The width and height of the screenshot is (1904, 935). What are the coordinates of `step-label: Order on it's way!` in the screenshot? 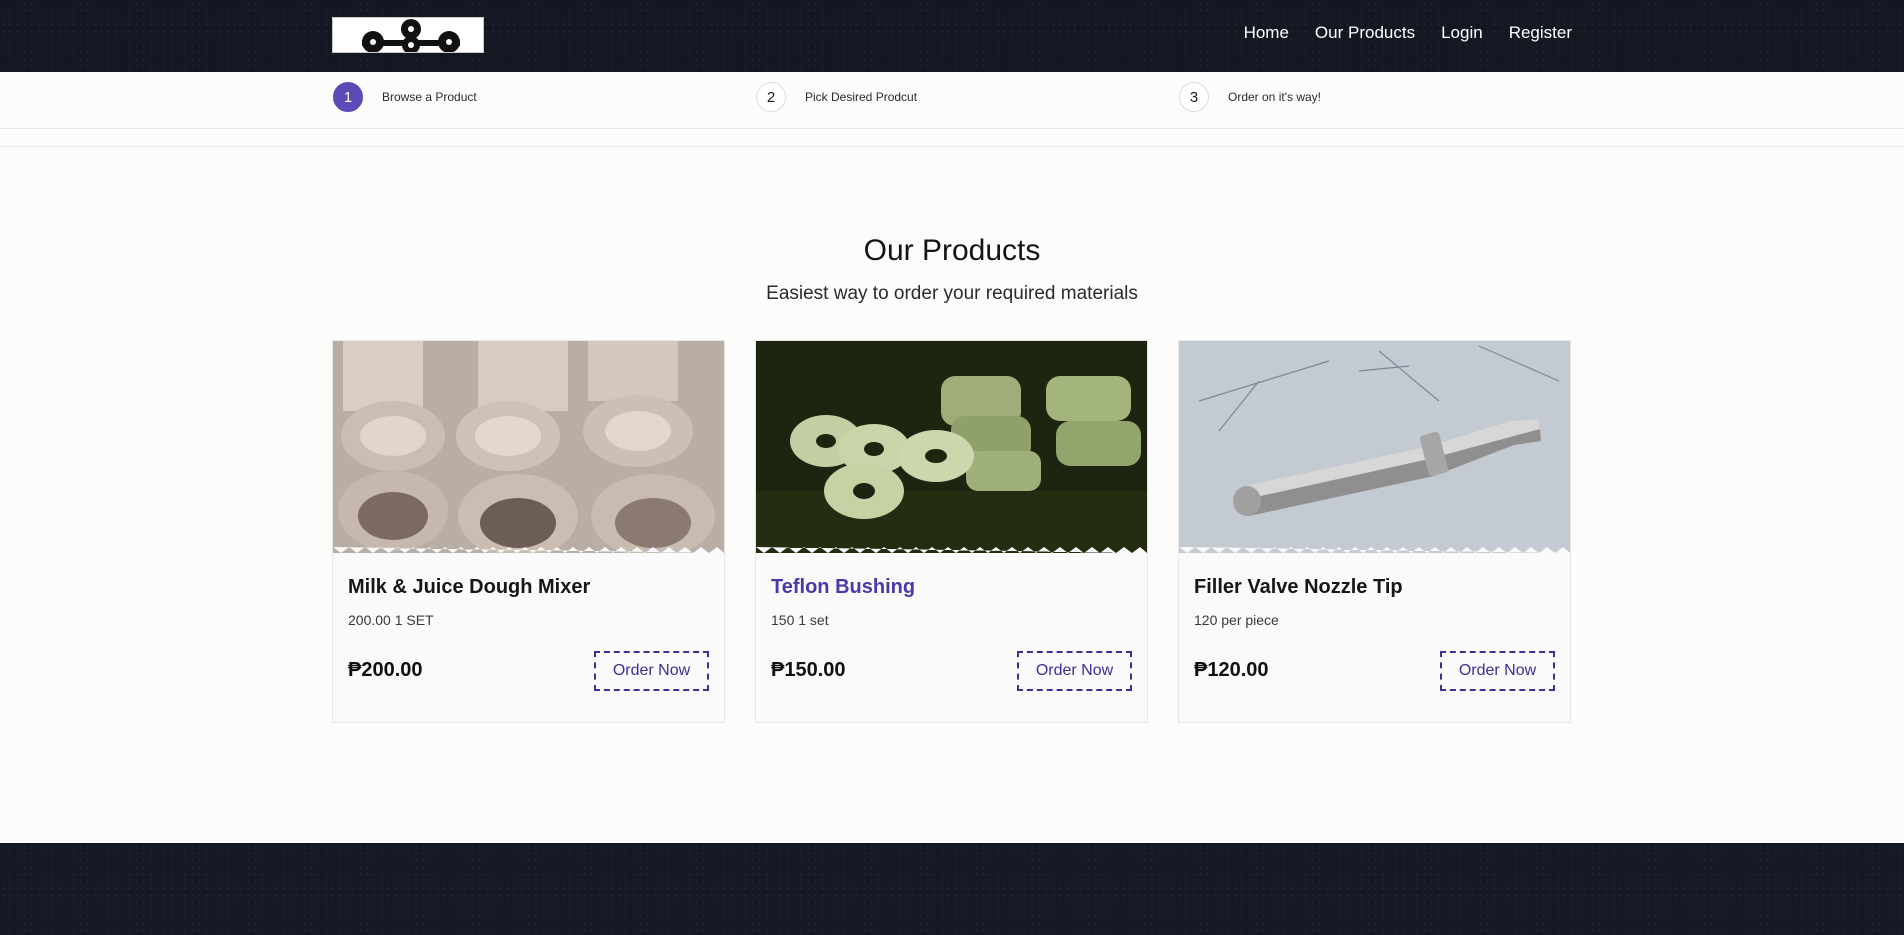 It's located at (1274, 97).